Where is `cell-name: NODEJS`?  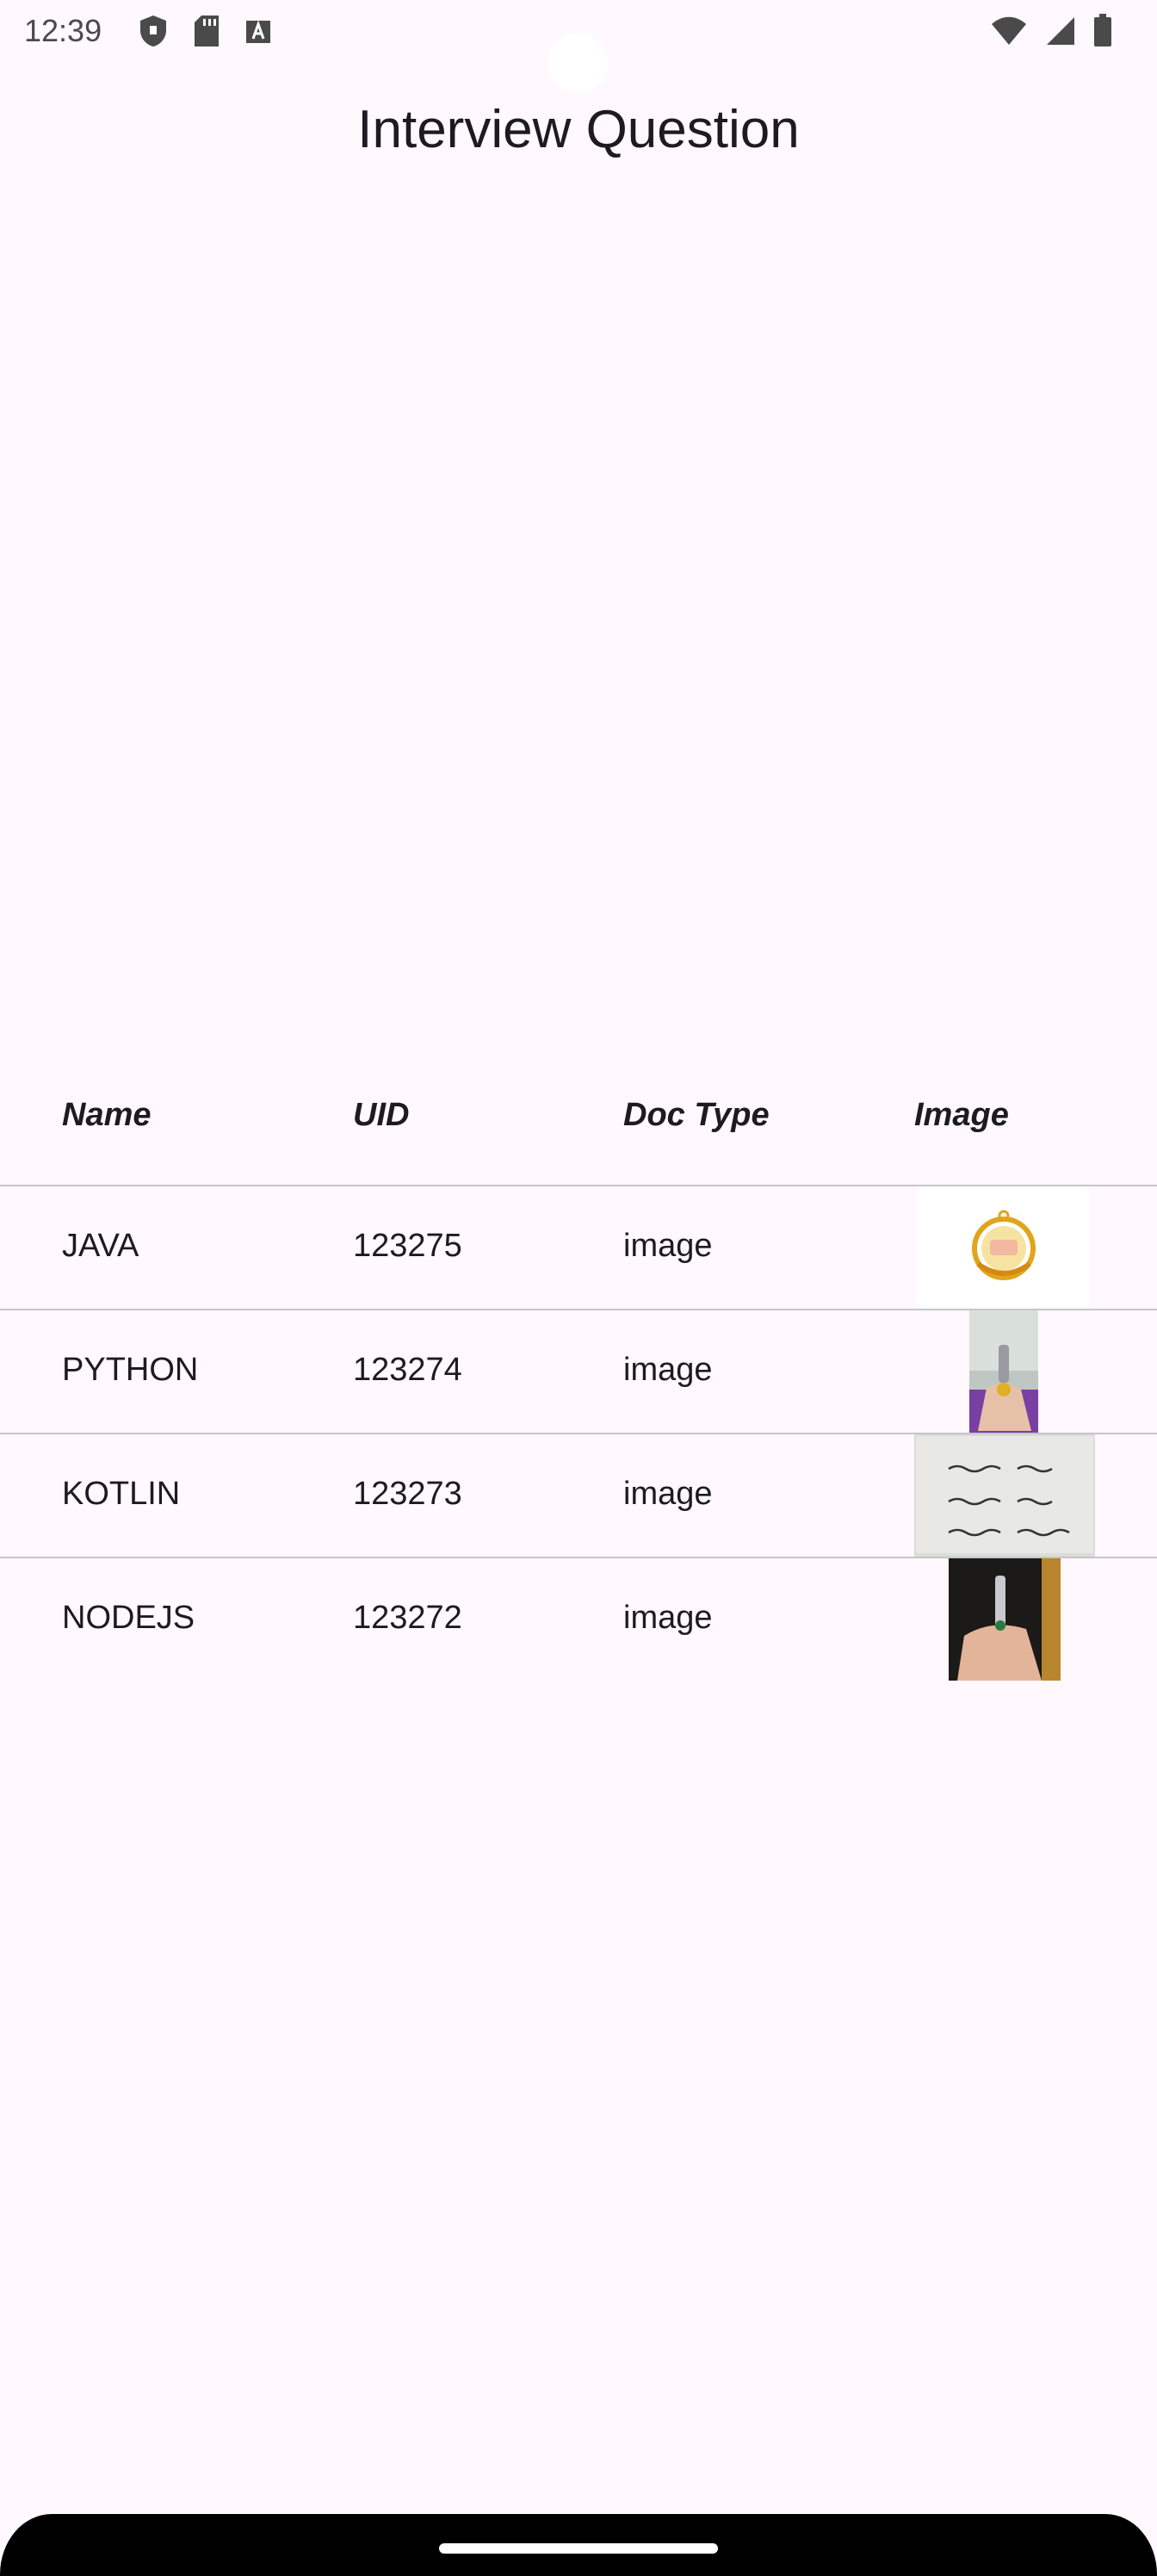 cell-name: NODEJS is located at coordinates (129, 1618).